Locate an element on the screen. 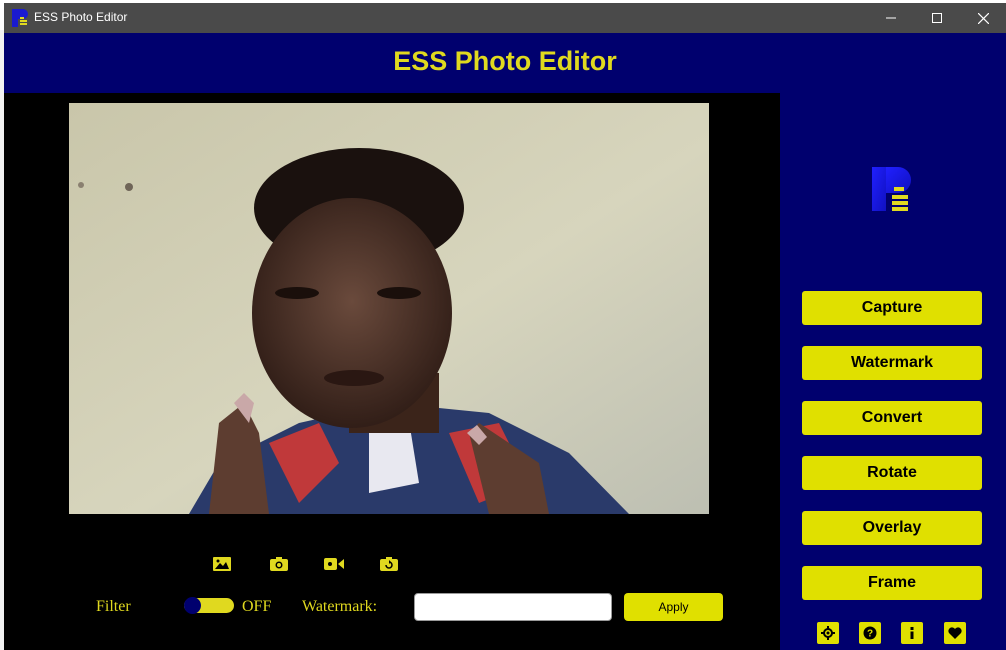  video-camera-icon is located at coordinates (334, 564).